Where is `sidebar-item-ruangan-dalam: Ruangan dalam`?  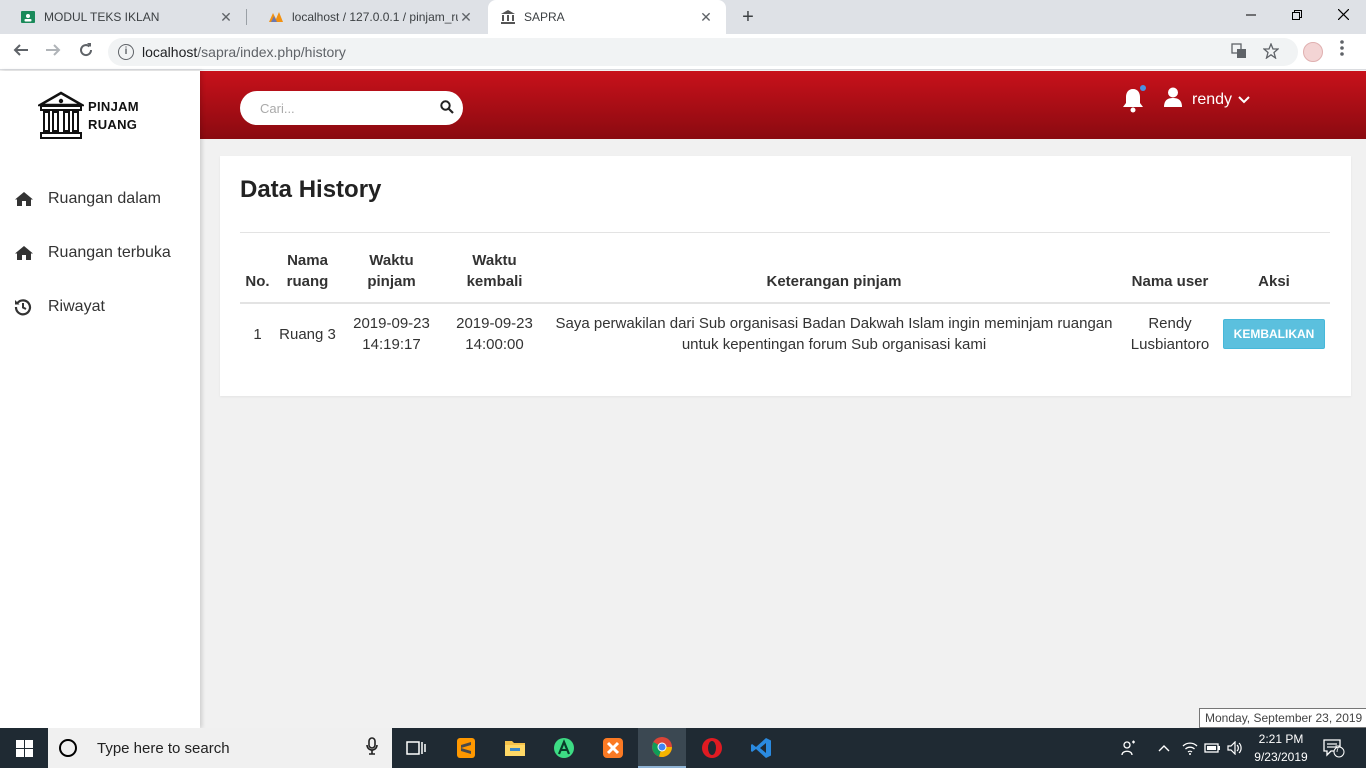 sidebar-item-ruangan-dalam: Ruangan dalam is located at coordinates (87, 199).